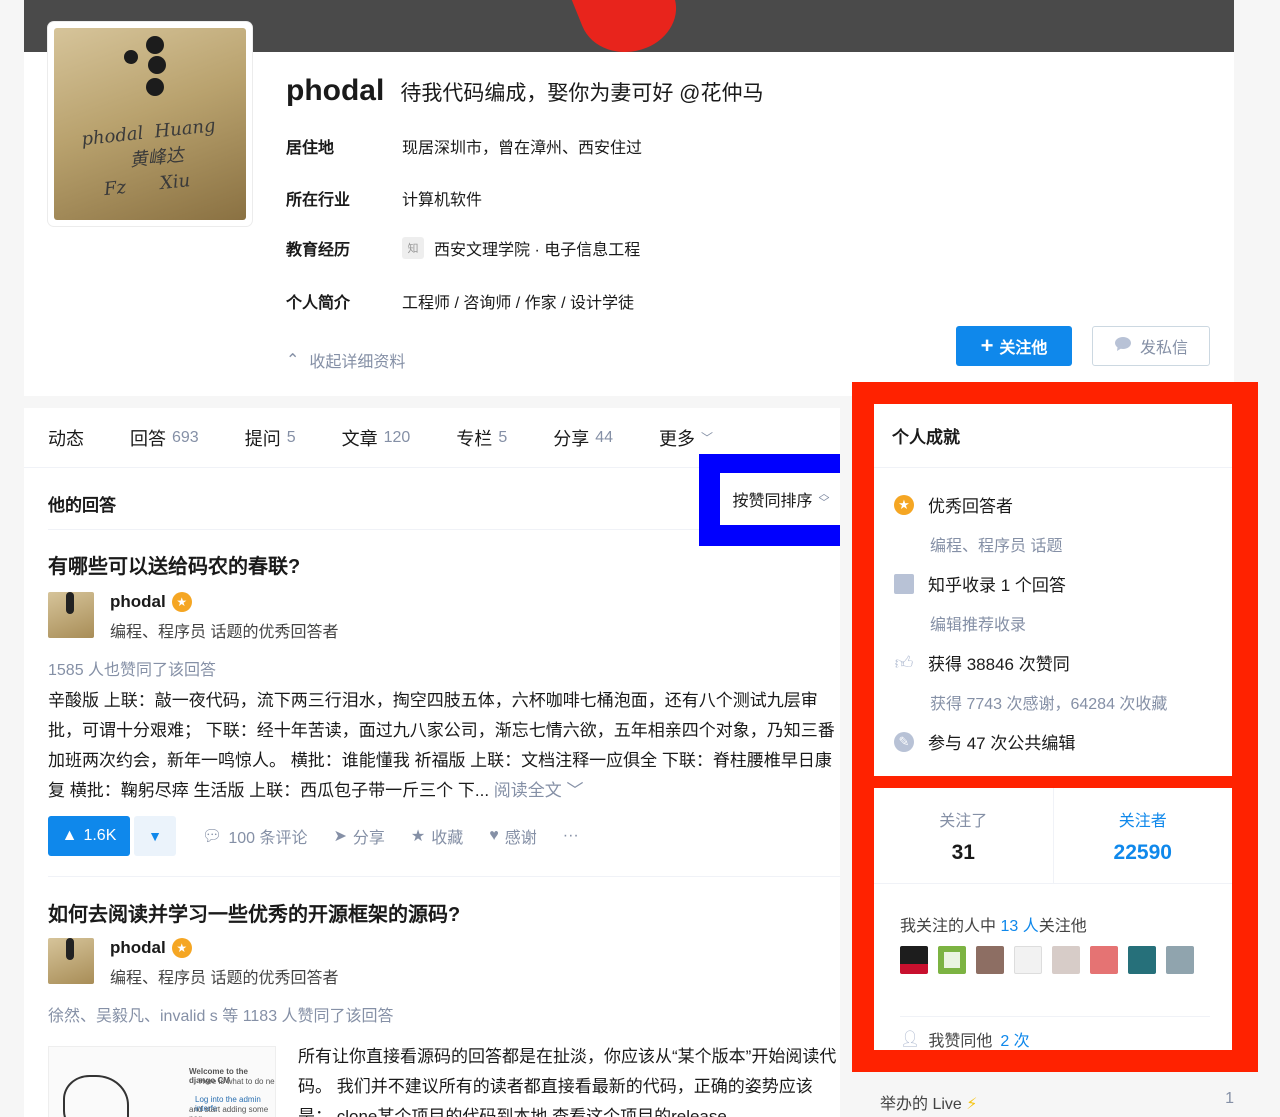 The height and width of the screenshot is (1117, 1280). I want to click on bookmark-icon, so click(904, 583).